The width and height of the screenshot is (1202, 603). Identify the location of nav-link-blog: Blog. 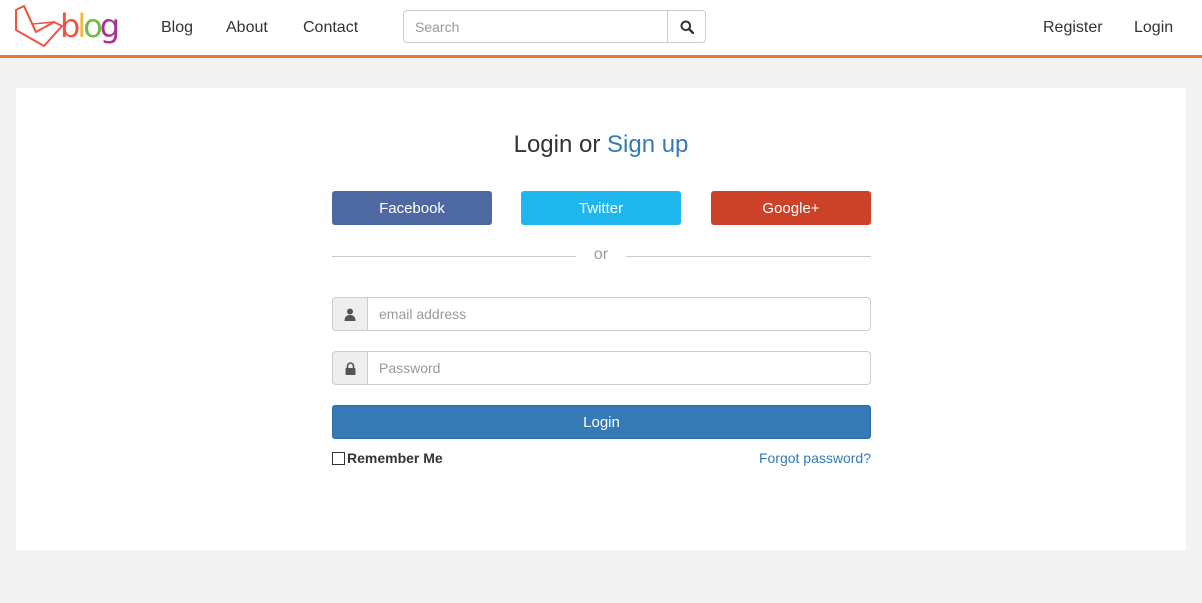
(177, 28).